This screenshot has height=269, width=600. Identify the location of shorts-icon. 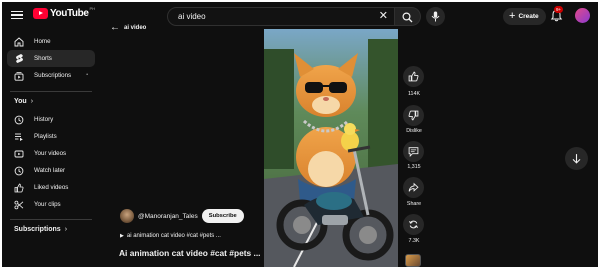
(19, 59).